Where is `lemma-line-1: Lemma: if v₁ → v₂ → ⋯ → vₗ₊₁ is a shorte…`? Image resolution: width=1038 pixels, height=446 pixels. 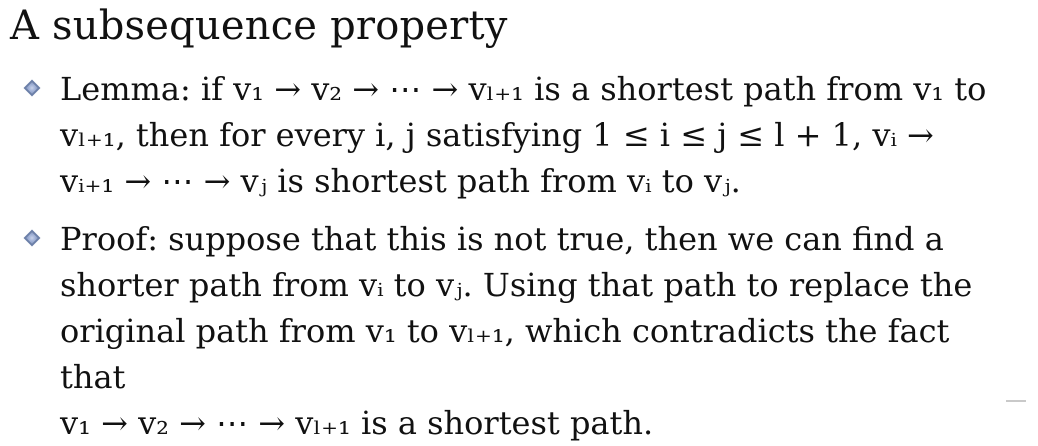 lemma-line-1: Lemma: if v₁ → v₂ → ⋯ → vₗ₊₁ is a shorte… is located at coordinates (523, 89).